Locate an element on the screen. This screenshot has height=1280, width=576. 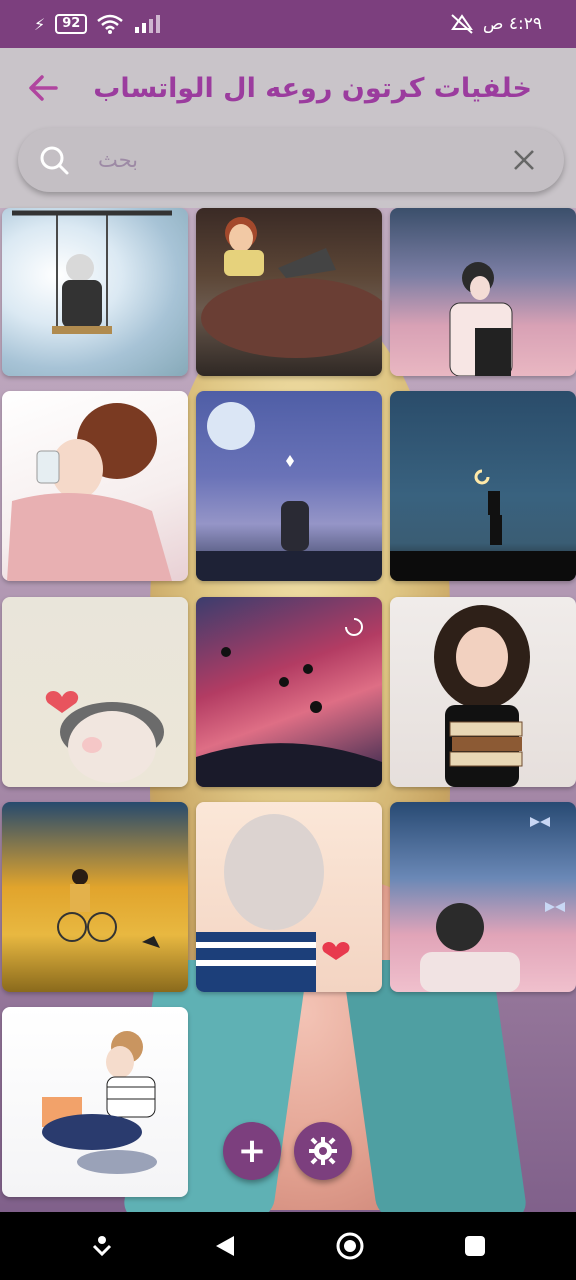
search-bar-container is located at coordinates (288, 168).